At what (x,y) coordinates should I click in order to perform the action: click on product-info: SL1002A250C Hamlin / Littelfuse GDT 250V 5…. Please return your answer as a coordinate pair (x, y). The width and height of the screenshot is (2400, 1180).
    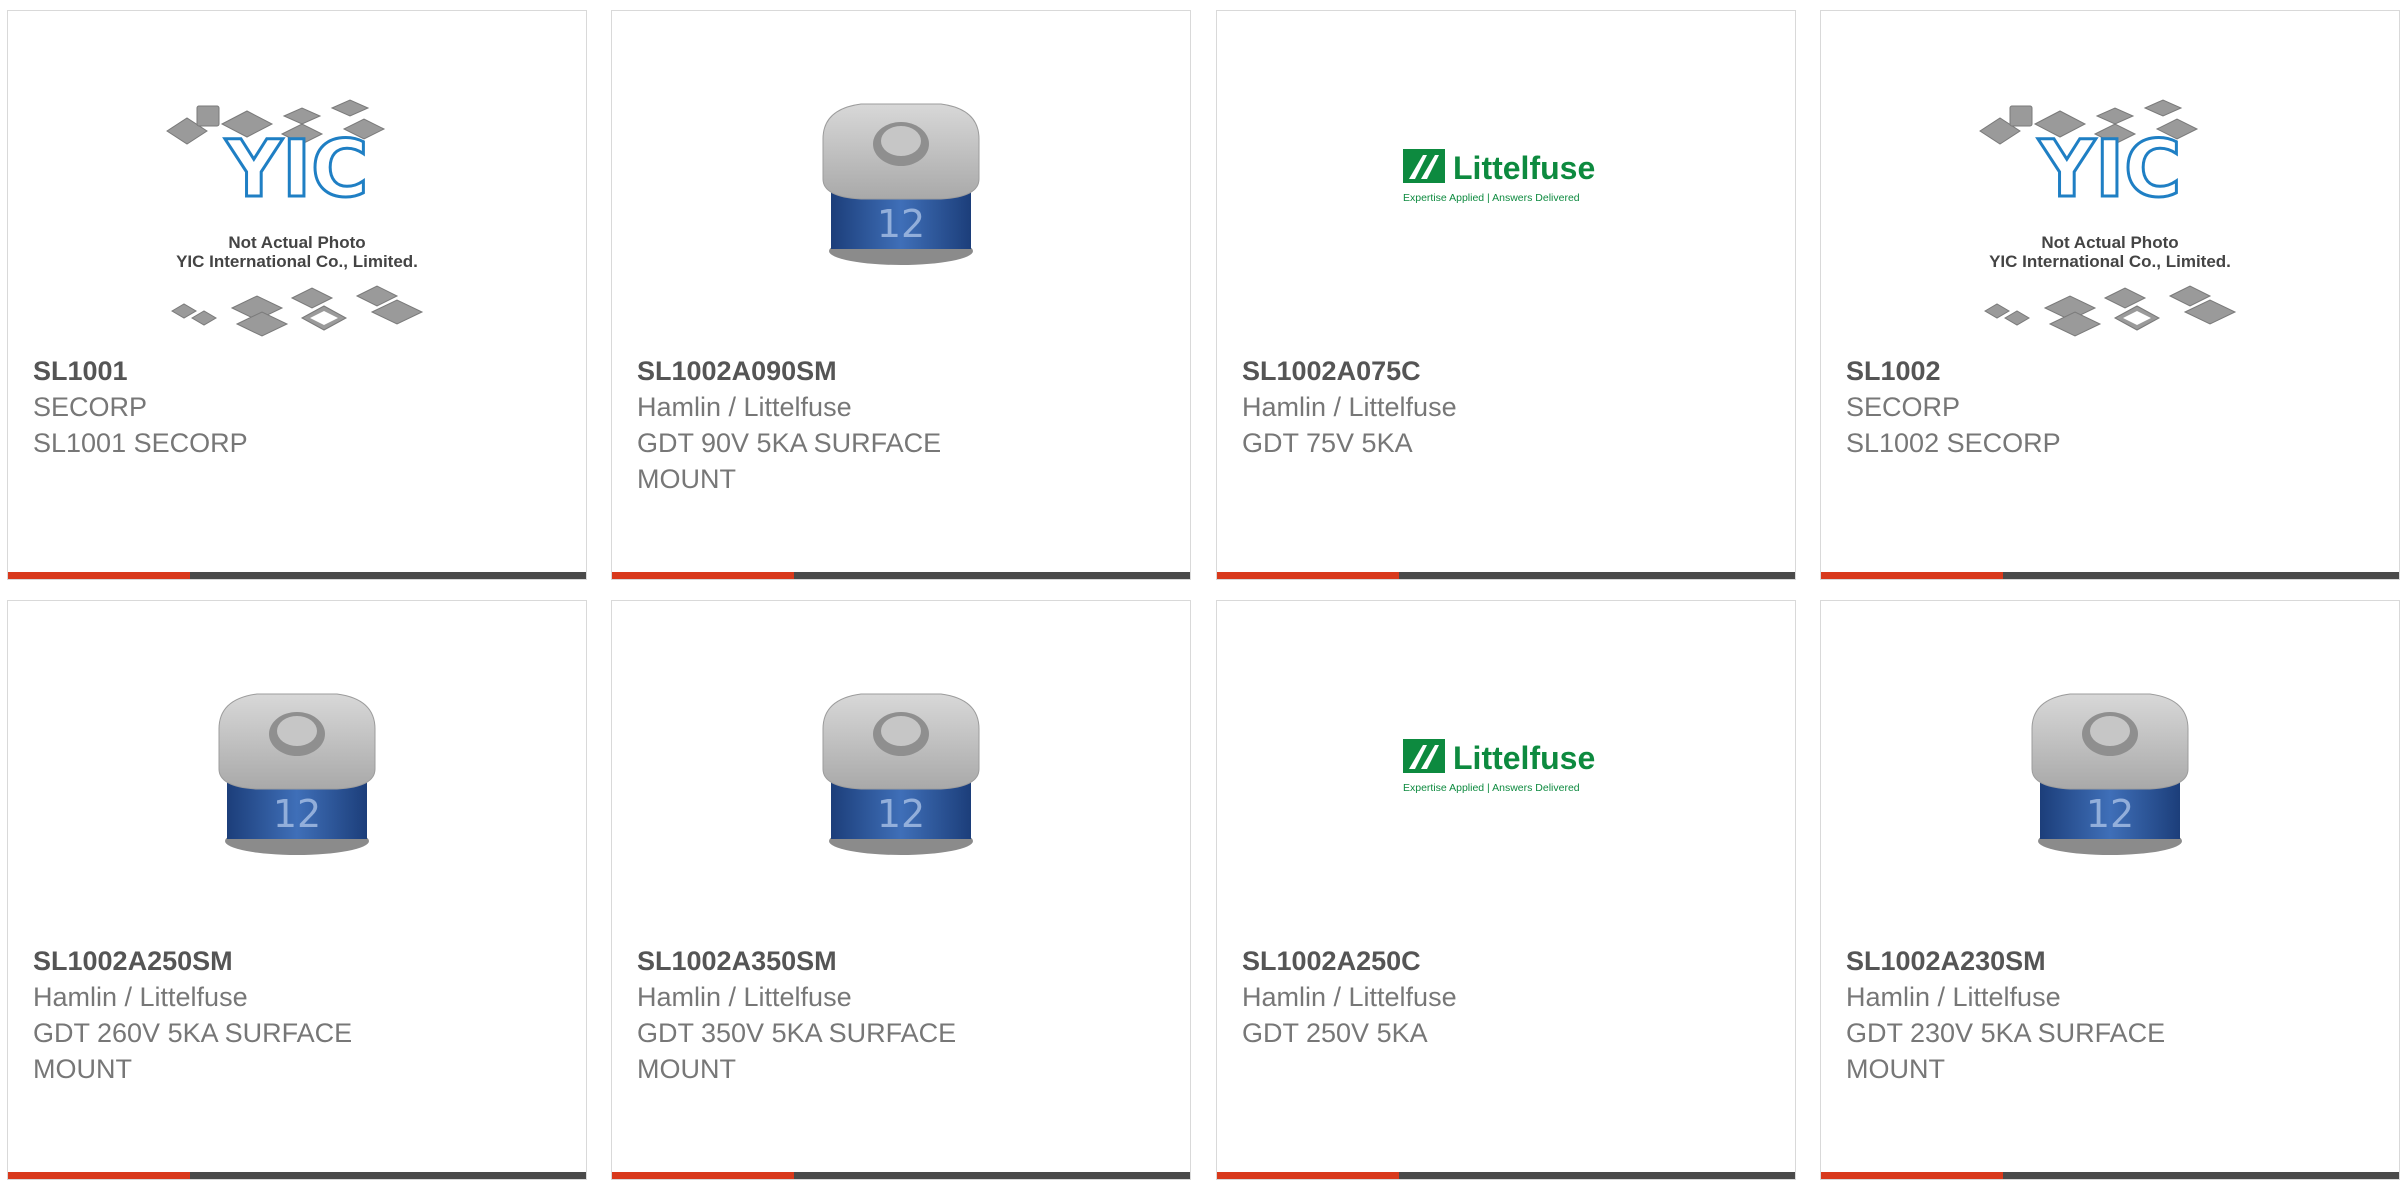
    Looking at the image, I should click on (1508, 997).